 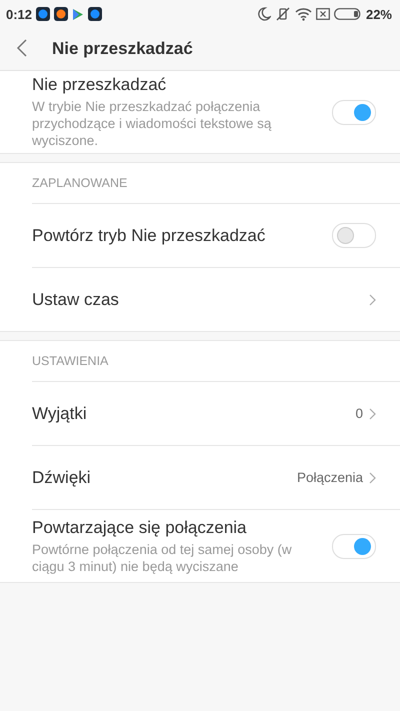 What do you see at coordinates (323, 14) in the screenshot?
I see `no-sim-icon` at bounding box center [323, 14].